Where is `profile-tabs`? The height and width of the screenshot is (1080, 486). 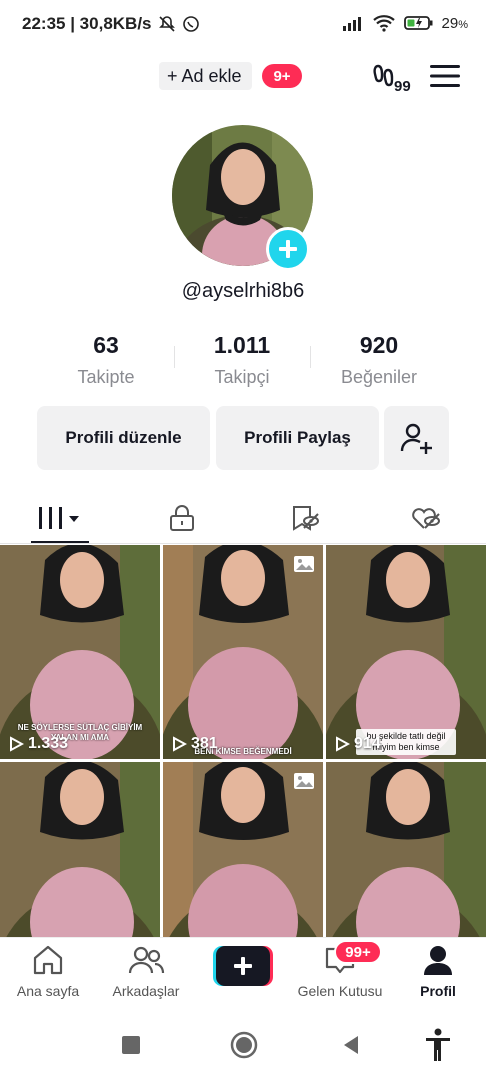 profile-tabs is located at coordinates (243, 519).